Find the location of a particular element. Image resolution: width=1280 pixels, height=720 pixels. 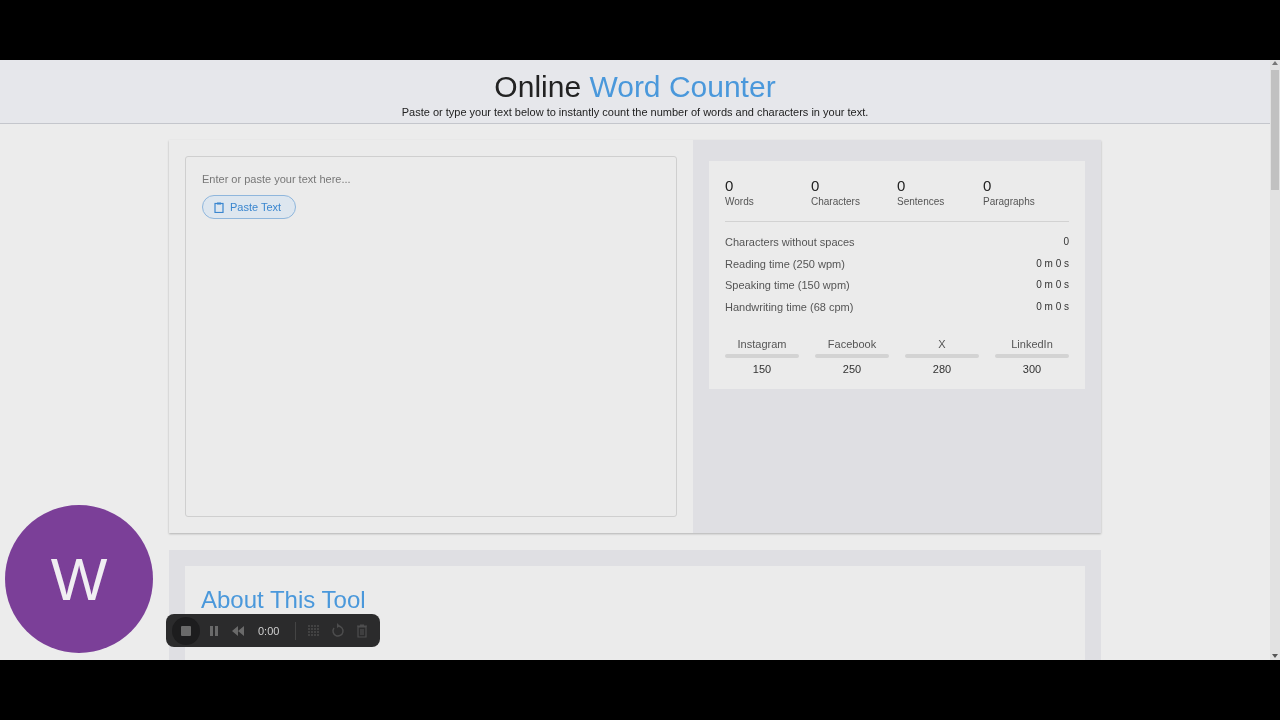

character-limit: 250 is located at coordinates (852, 369).